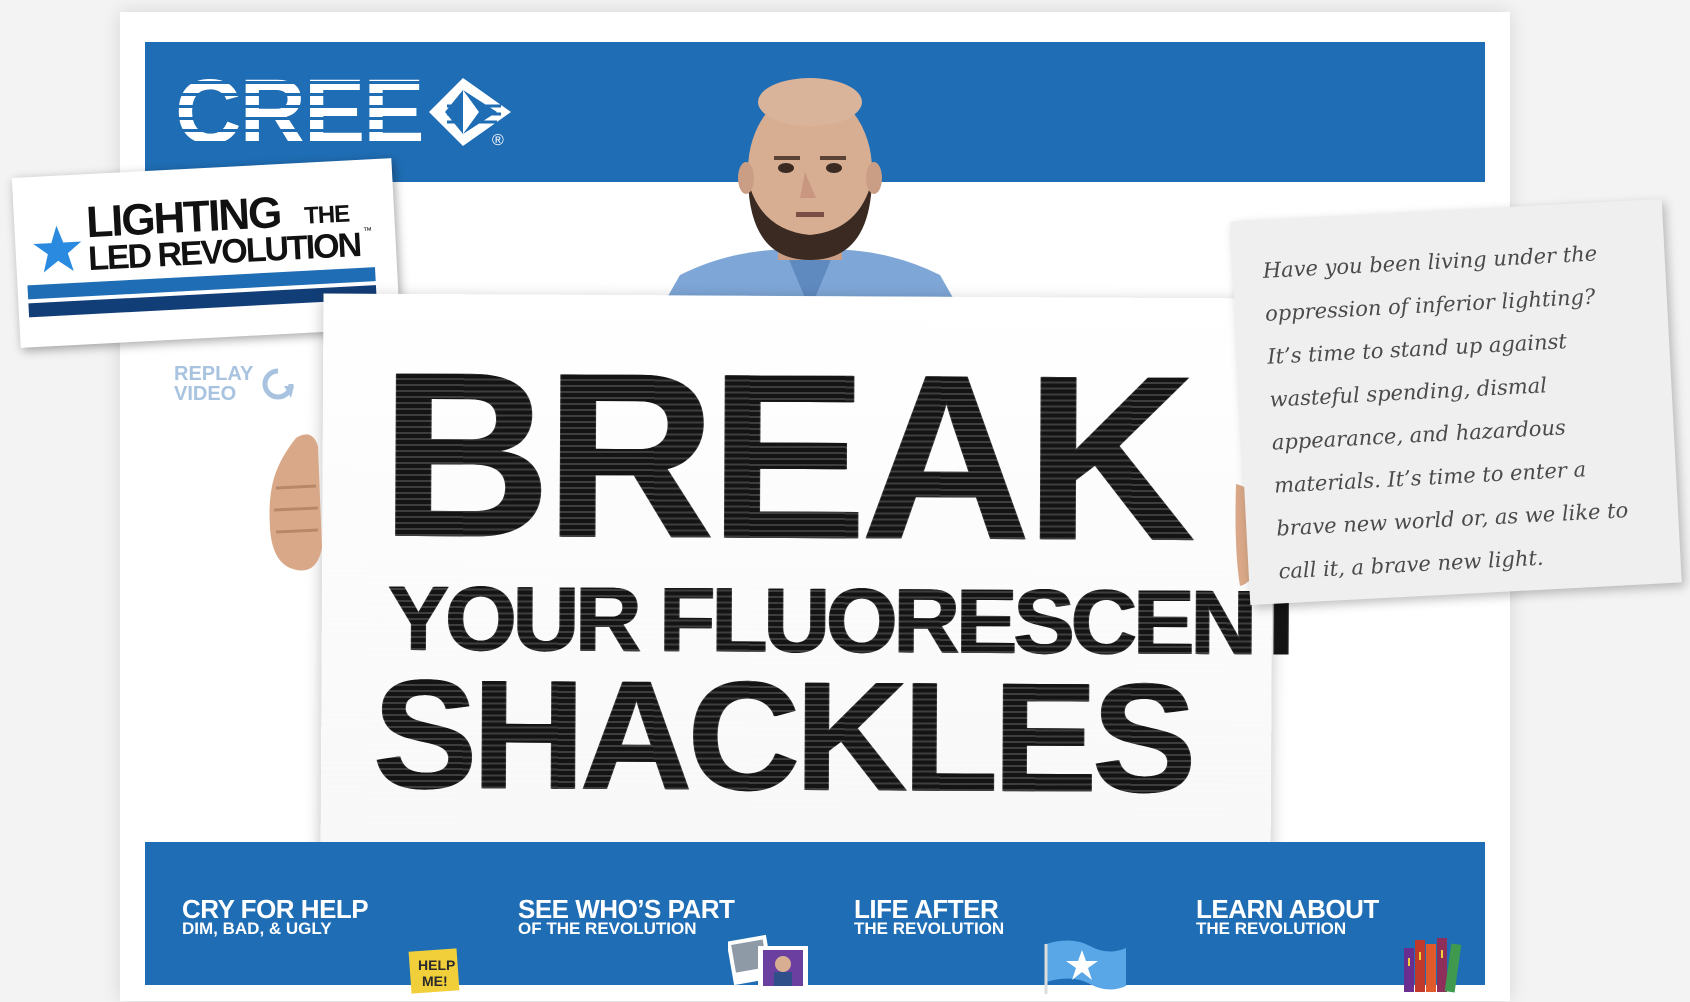 This screenshot has height=1002, width=1690. What do you see at coordinates (1433, 965) in the screenshot?
I see `books-icon` at bounding box center [1433, 965].